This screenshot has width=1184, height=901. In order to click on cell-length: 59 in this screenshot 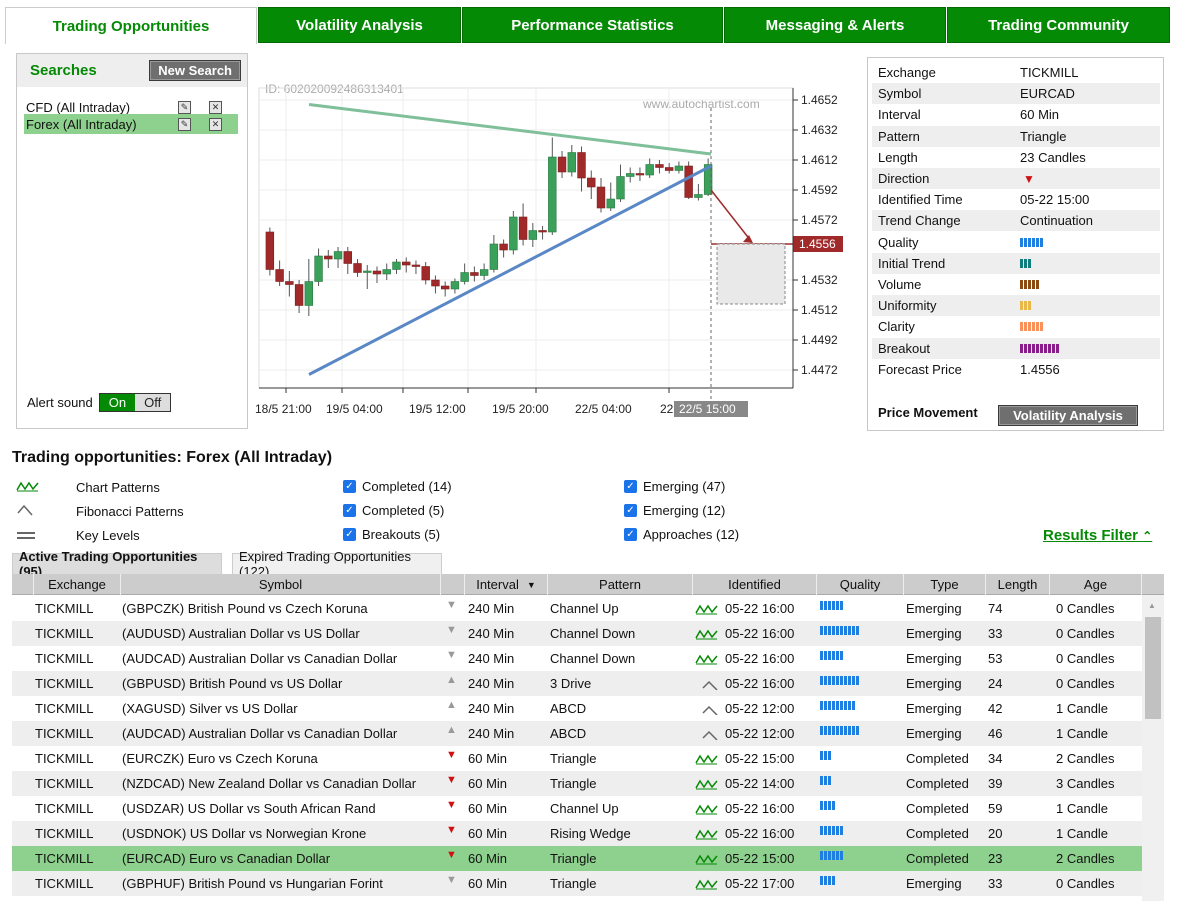, I will do `click(995, 808)`.